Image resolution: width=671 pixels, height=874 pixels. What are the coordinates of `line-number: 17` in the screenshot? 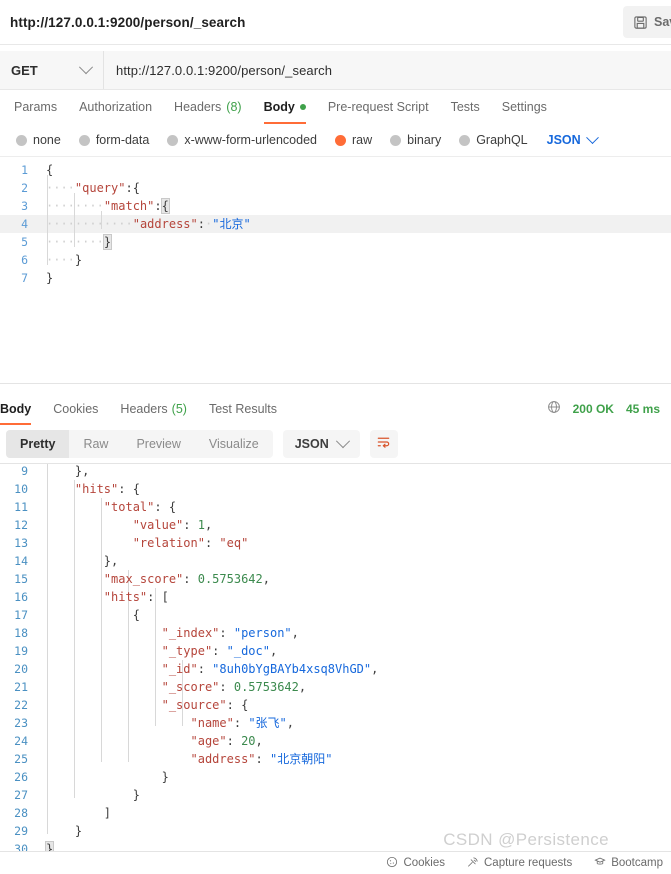 It's located at (21, 615).